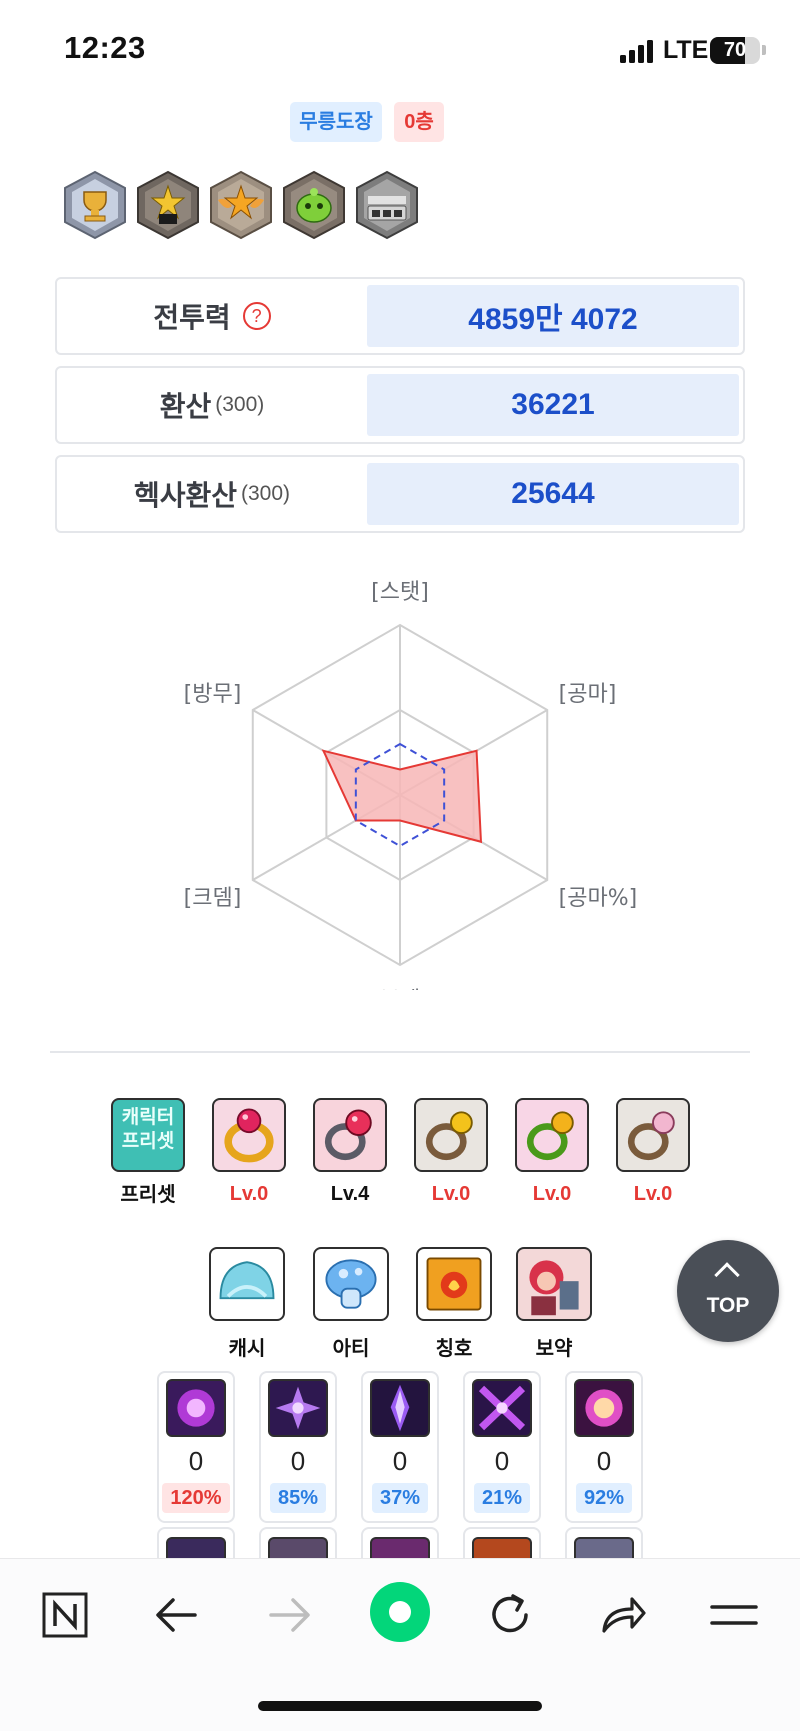  What do you see at coordinates (256, 316) in the screenshot?
I see `help-icon: ?` at bounding box center [256, 316].